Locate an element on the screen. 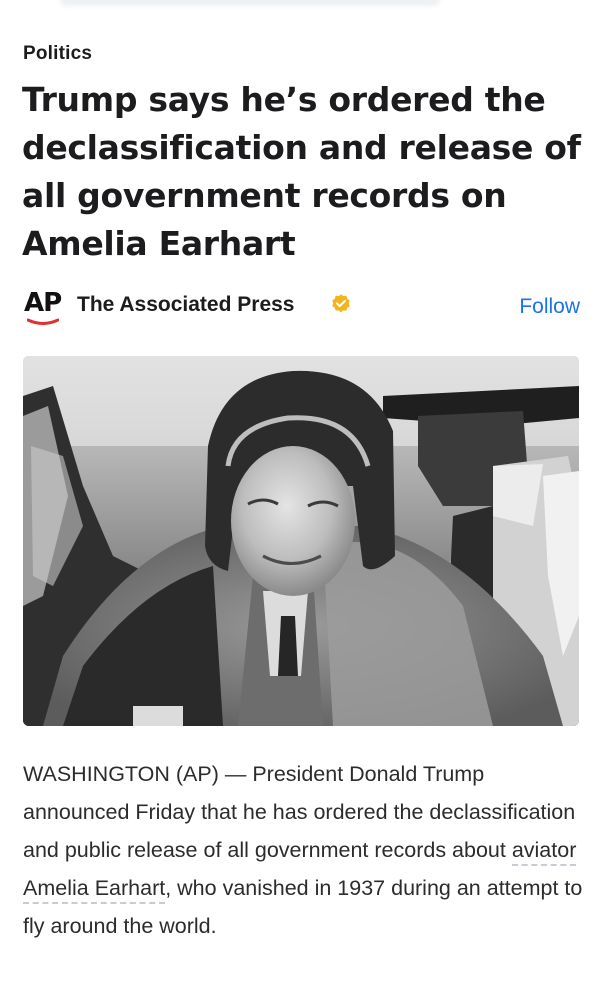  top-bar-remnant is located at coordinates (250, 3).